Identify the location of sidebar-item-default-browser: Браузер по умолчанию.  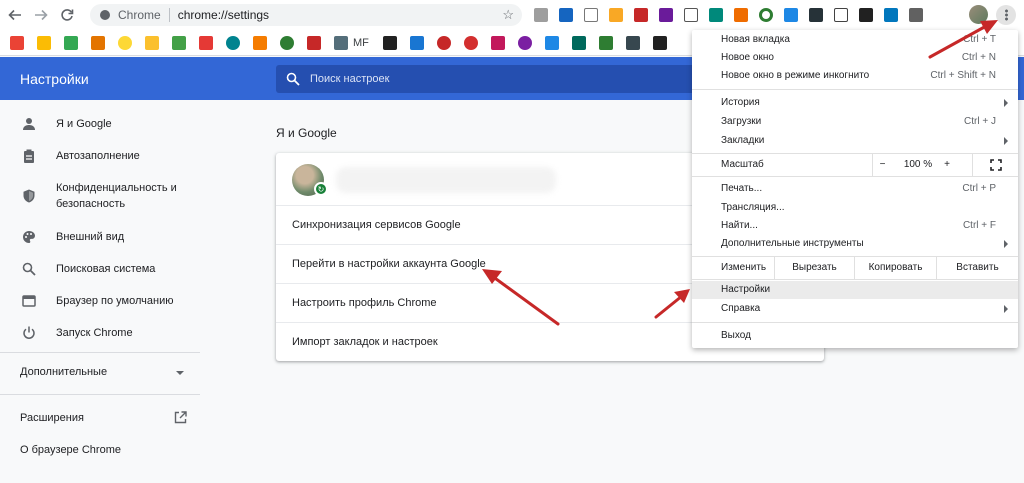
(100, 301).